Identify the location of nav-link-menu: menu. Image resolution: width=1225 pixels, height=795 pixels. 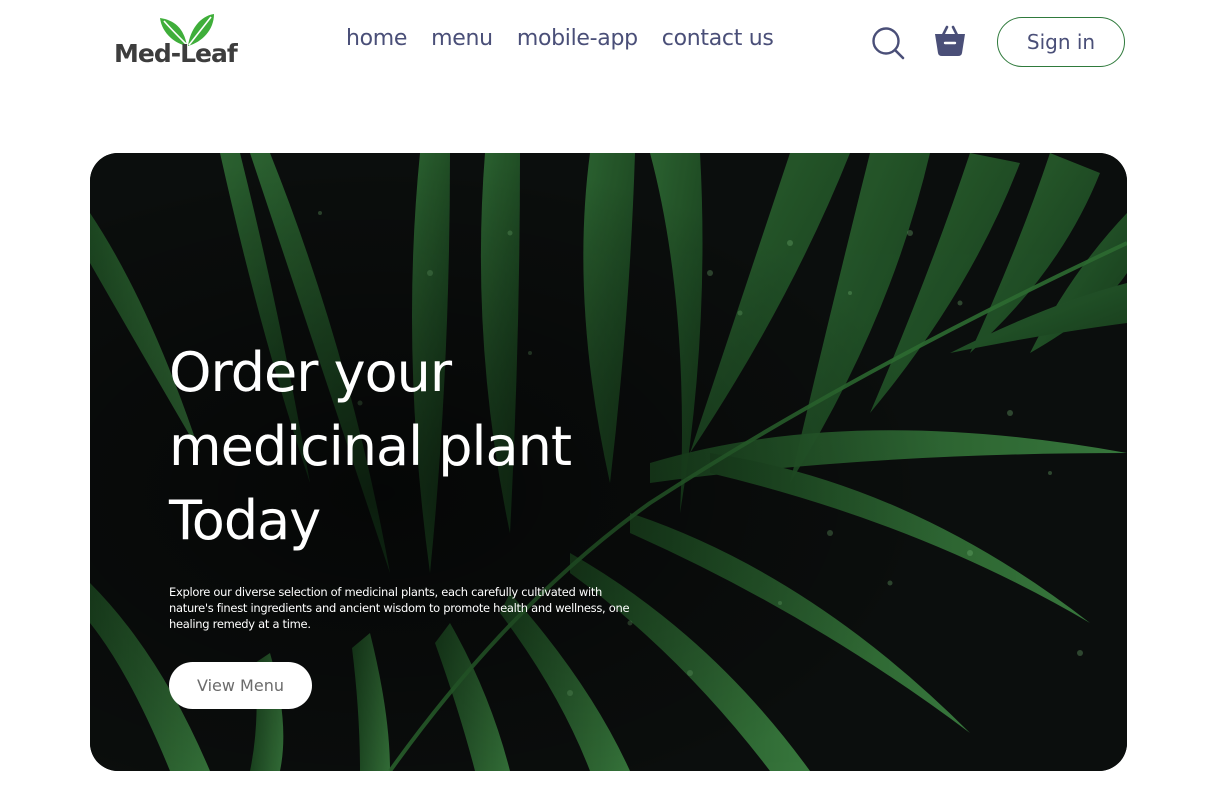
(462, 38).